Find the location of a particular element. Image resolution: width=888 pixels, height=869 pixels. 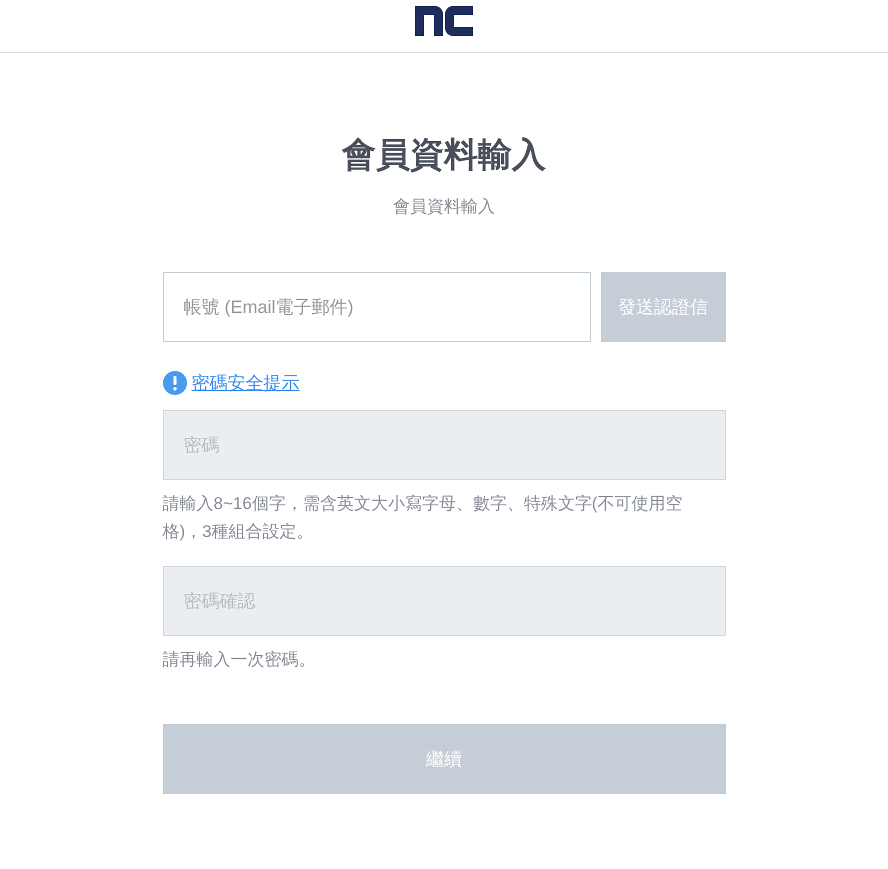

page-subtitle: 會員資料輸入 is located at coordinates (444, 207).